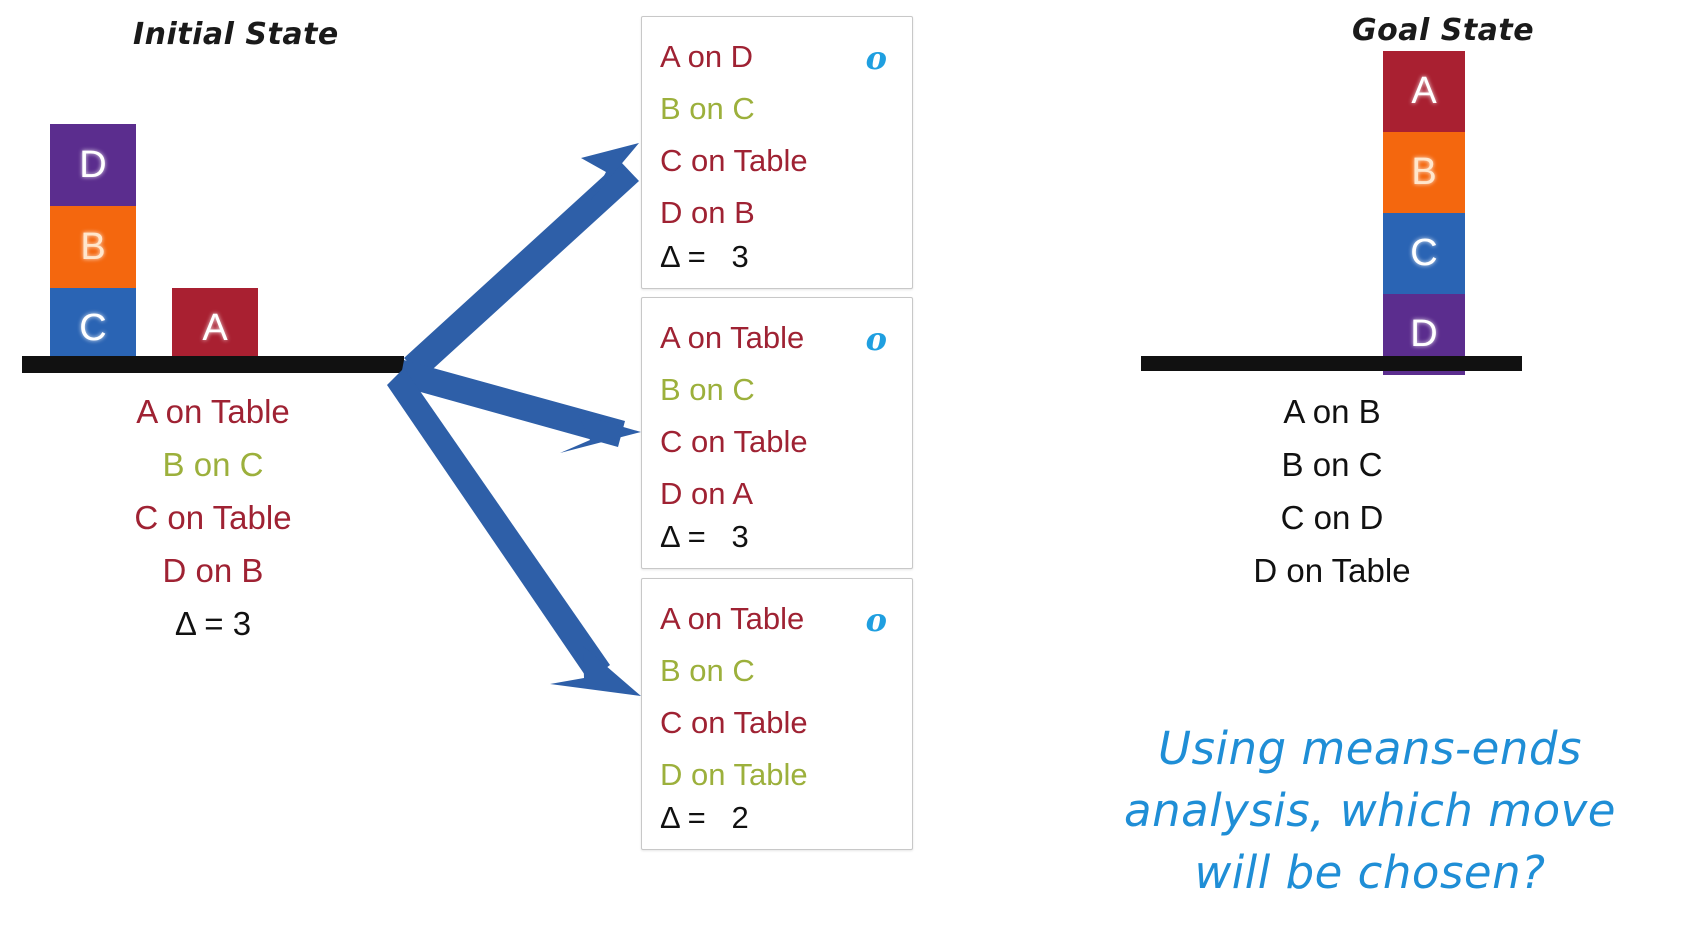 This screenshot has width=1690, height=946. I want to click on initial-state-table-surface, so click(213, 364).